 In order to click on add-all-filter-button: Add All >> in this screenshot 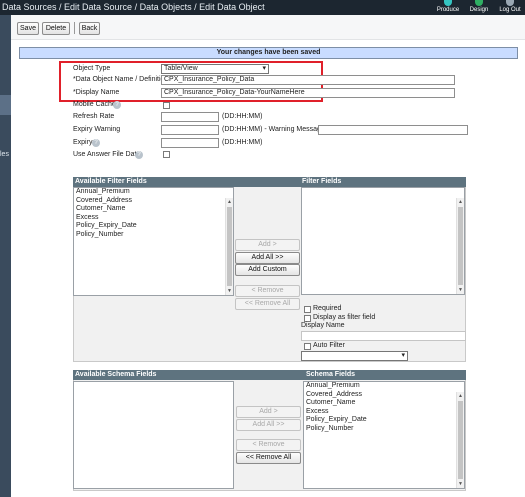, I will do `click(267, 258)`.